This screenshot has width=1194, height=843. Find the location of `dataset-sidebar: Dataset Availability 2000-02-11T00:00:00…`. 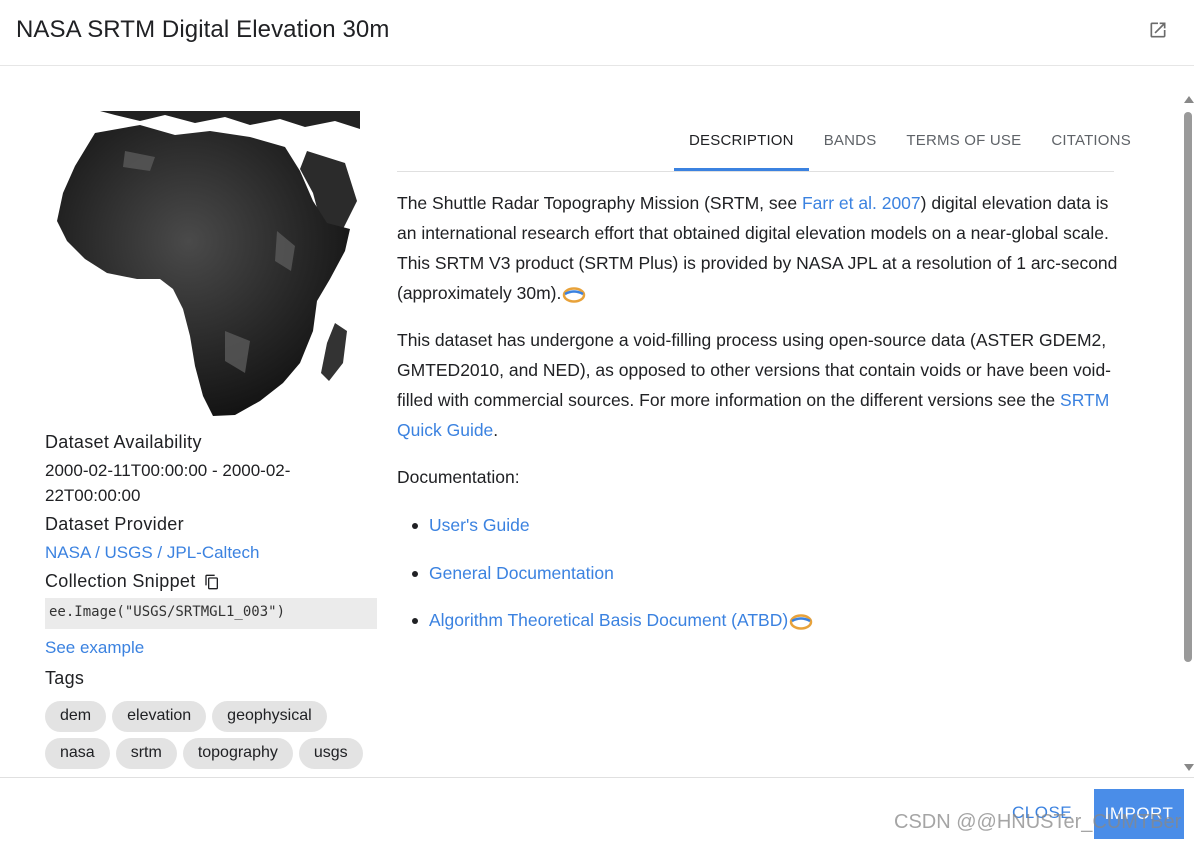

dataset-sidebar: Dataset Availability 2000-02-11T00:00:00… is located at coordinates (212, 600).